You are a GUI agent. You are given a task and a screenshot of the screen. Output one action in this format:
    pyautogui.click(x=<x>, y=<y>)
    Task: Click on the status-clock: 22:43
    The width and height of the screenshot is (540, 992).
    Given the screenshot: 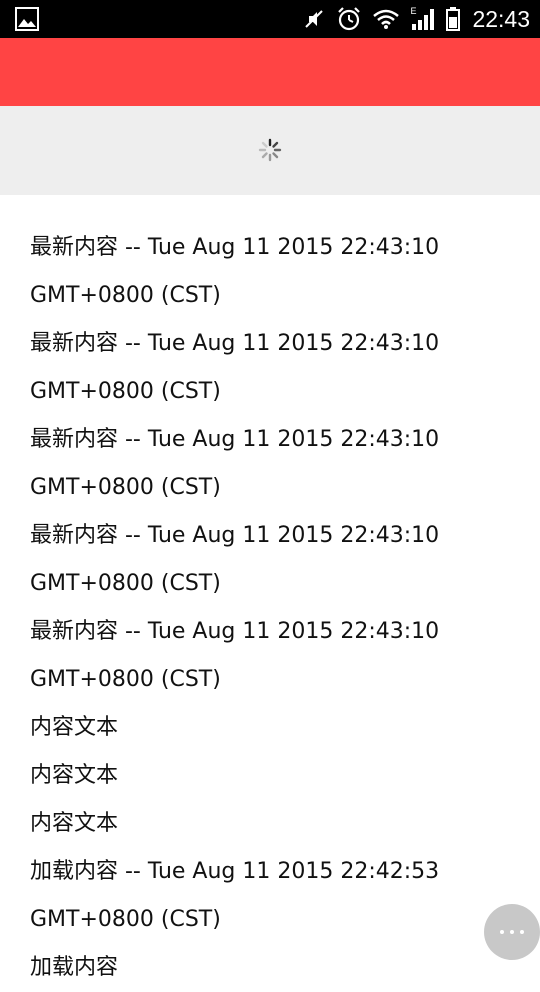 What is the action you would take?
    pyautogui.click(x=501, y=18)
    